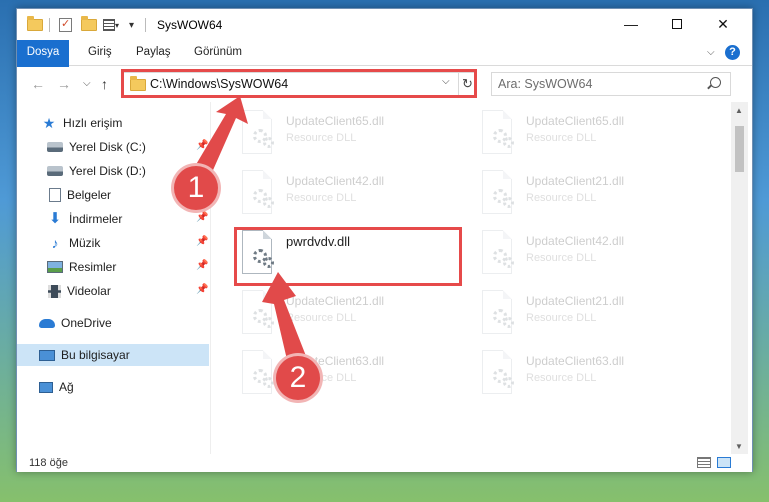 This screenshot has width=769, height=502. What do you see at coordinates (196, 188) in the screenshot?
I see `step-1-callout: 1` at bounding box center [196, 188].